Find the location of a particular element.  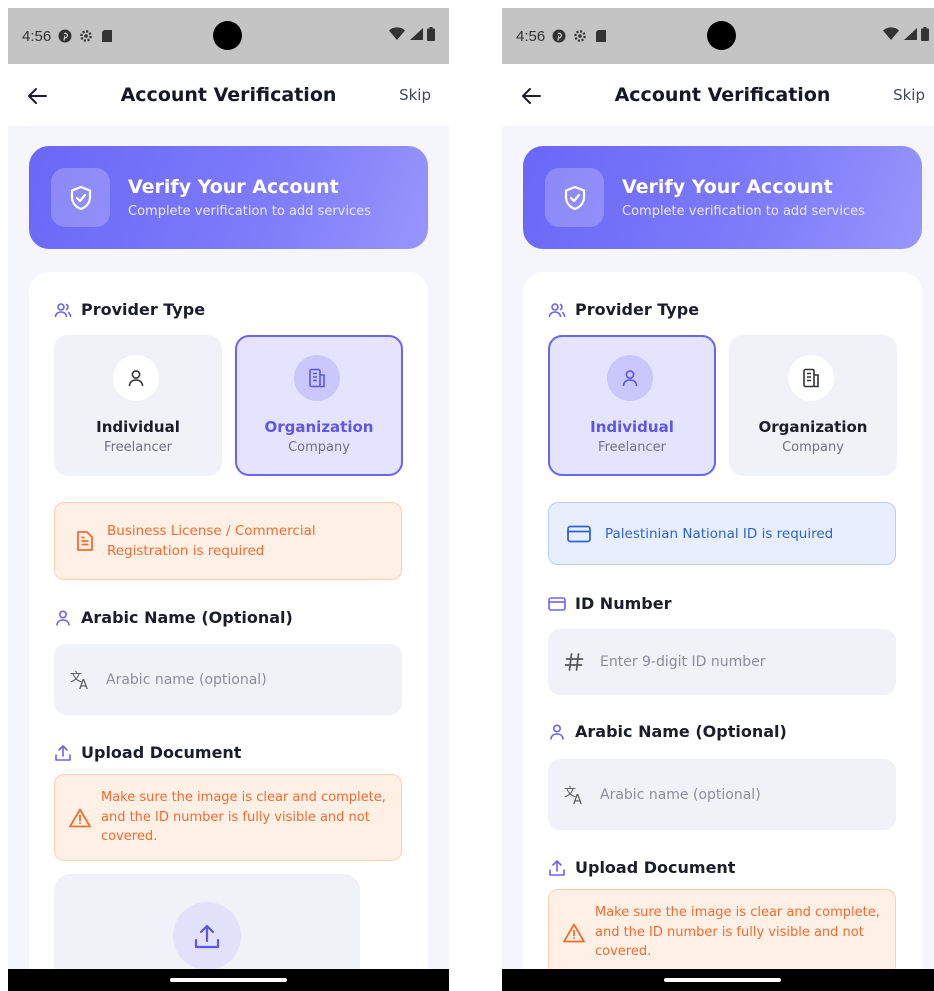

hash-icon is located at coordinates (574, 662).